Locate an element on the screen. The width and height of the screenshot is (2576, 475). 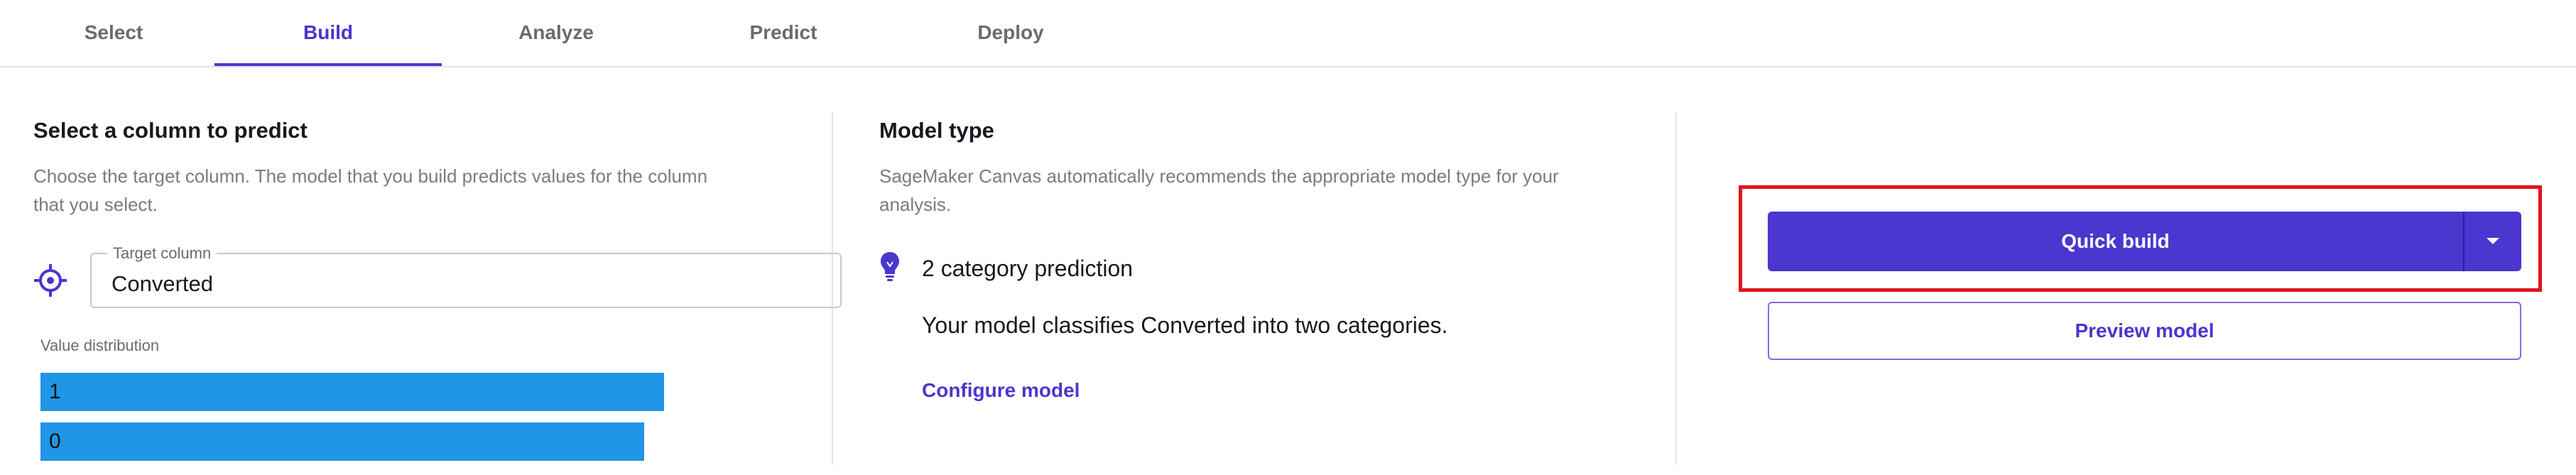
workflow-tabs: Select Build Analyze Predict Deploy is located at coordinates (1288, 33).